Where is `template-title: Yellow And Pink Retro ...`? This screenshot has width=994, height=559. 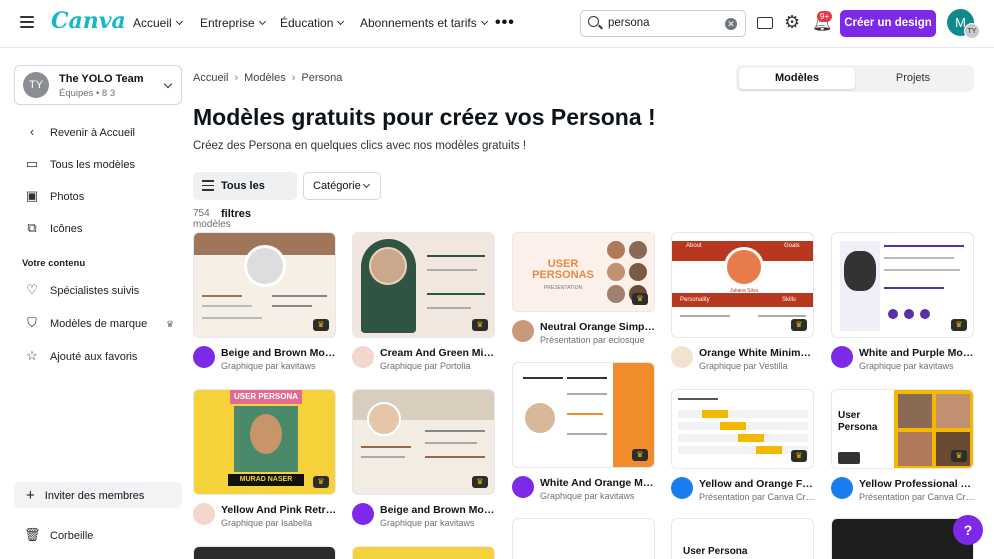 template-title: Yellow And Pink Retro ... is located at coordinates (279, 510).